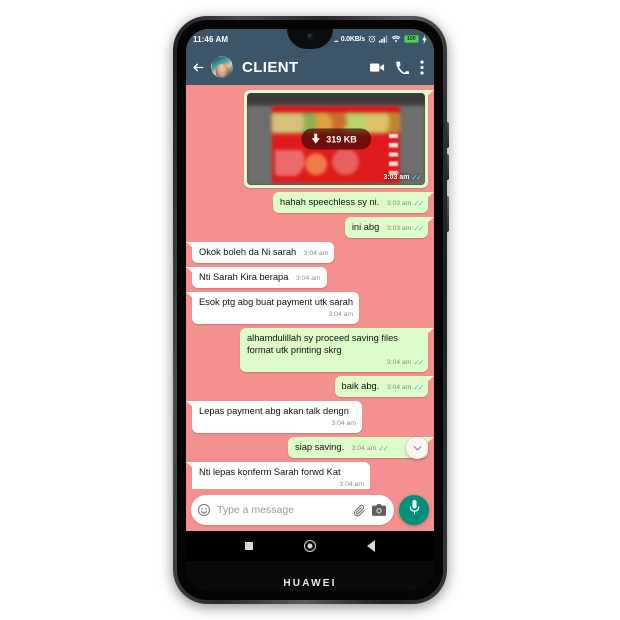 The image size is (620, 620). Describe the element at coordinates (204, 510) in the screenshot. I see `emoji-smiley-icon` at that location.